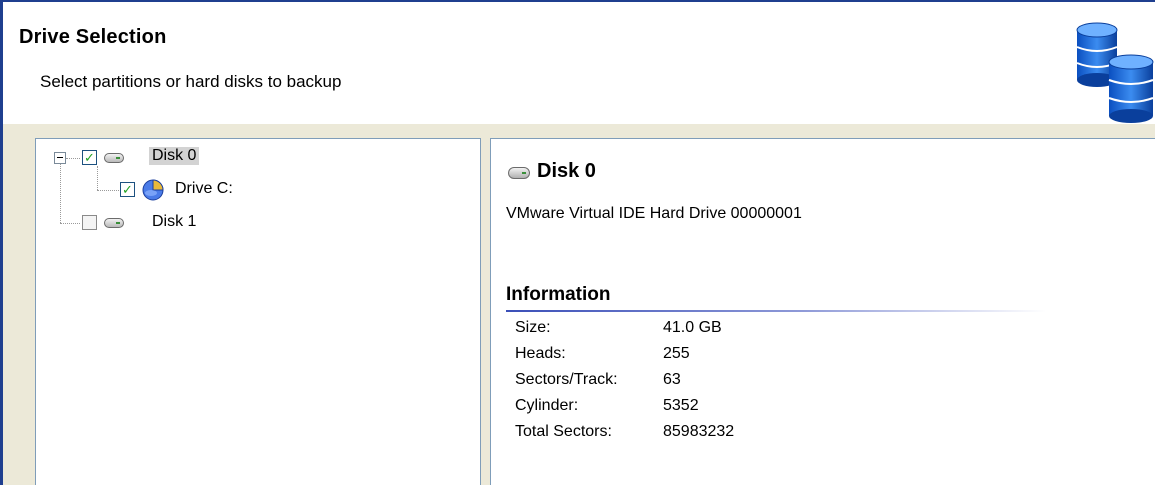 This screenshot has height=485, width=1155. What do you see at coordinates (692, 327) in the screenshot?
I see `info-value: 41.0 GB` at bounding box center [692, 327].